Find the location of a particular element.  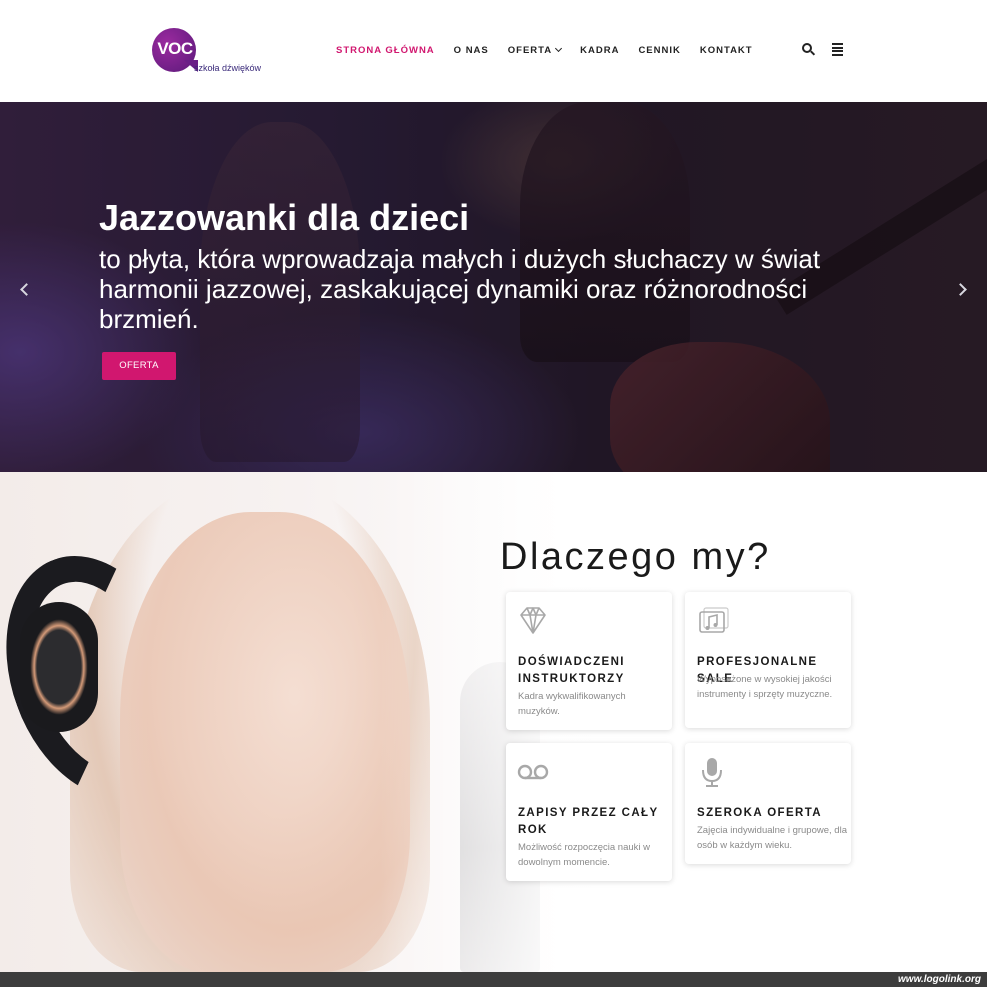

card-title: DOŚWIADCZENI INSTRUKTORZY is located at coordinates (571, 670).